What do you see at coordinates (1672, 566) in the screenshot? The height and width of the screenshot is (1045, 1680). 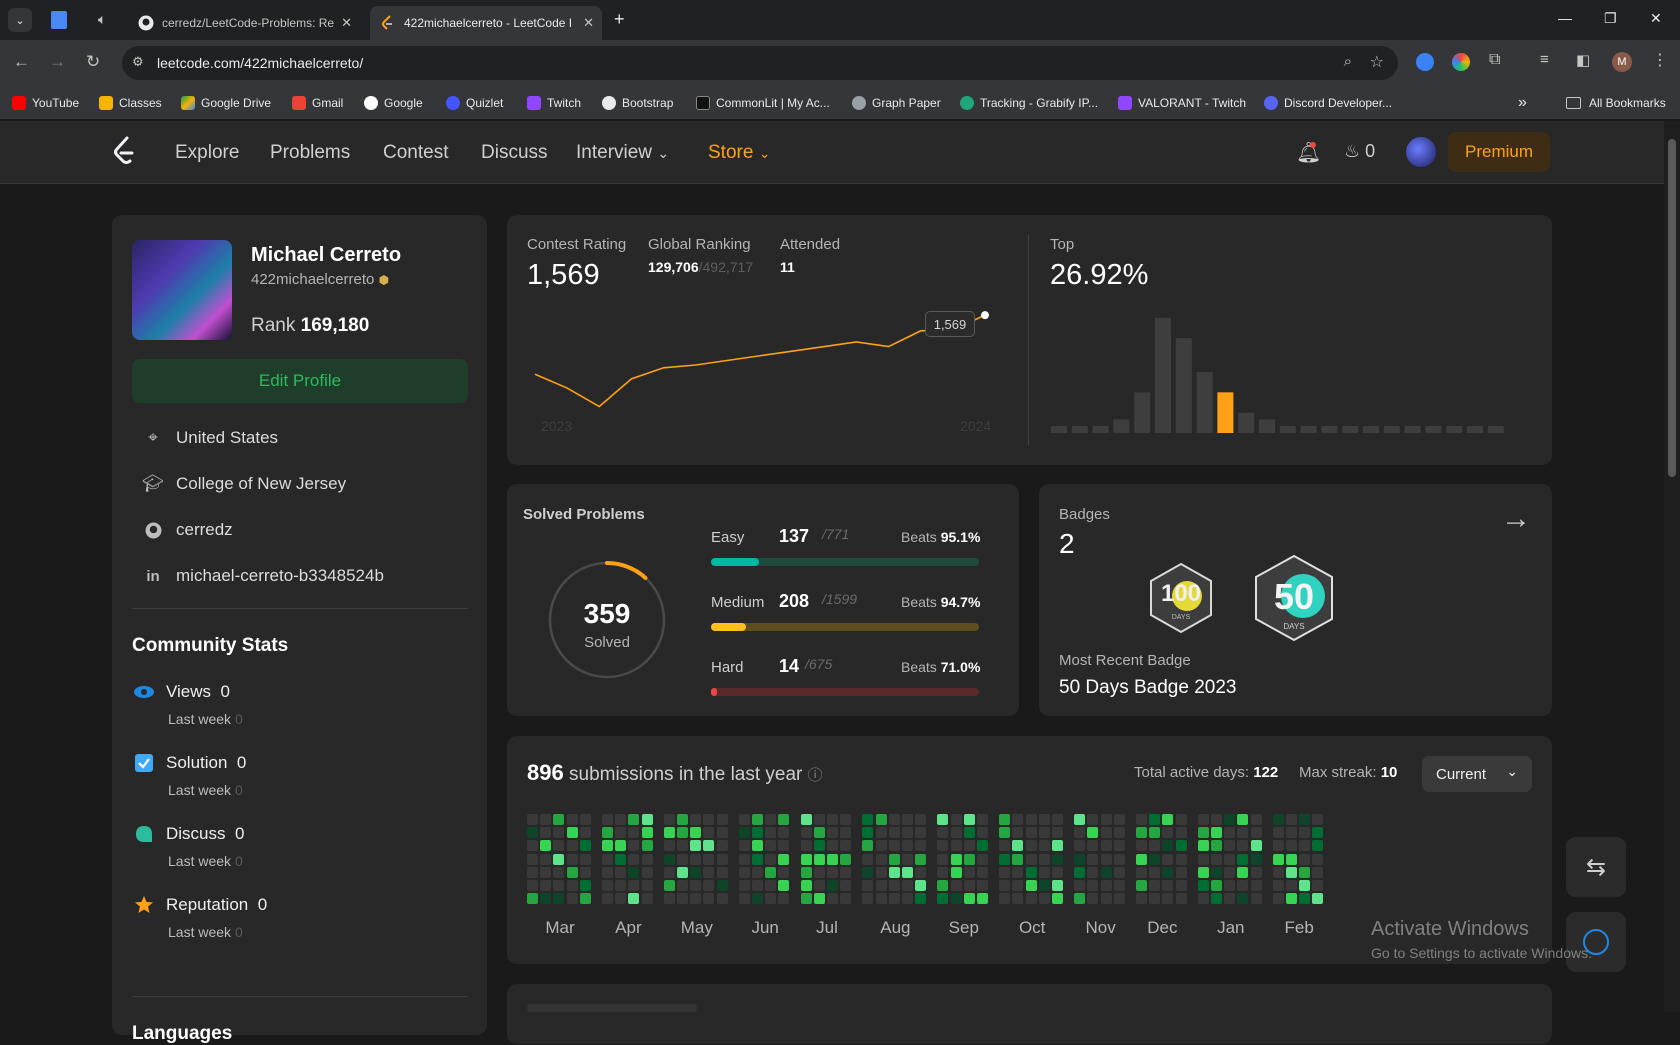 I see `page-scrollbar` at bounding box center [1672, 566].